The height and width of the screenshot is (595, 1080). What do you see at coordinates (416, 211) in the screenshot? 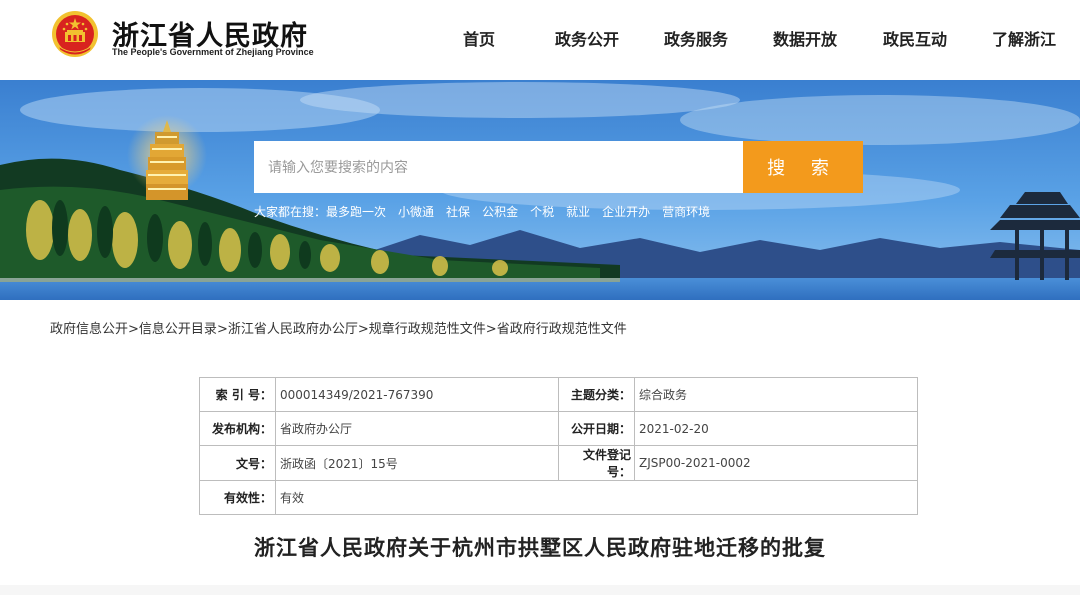
I see `hot-search-link: 小微通` at bounding box center [416, 211].